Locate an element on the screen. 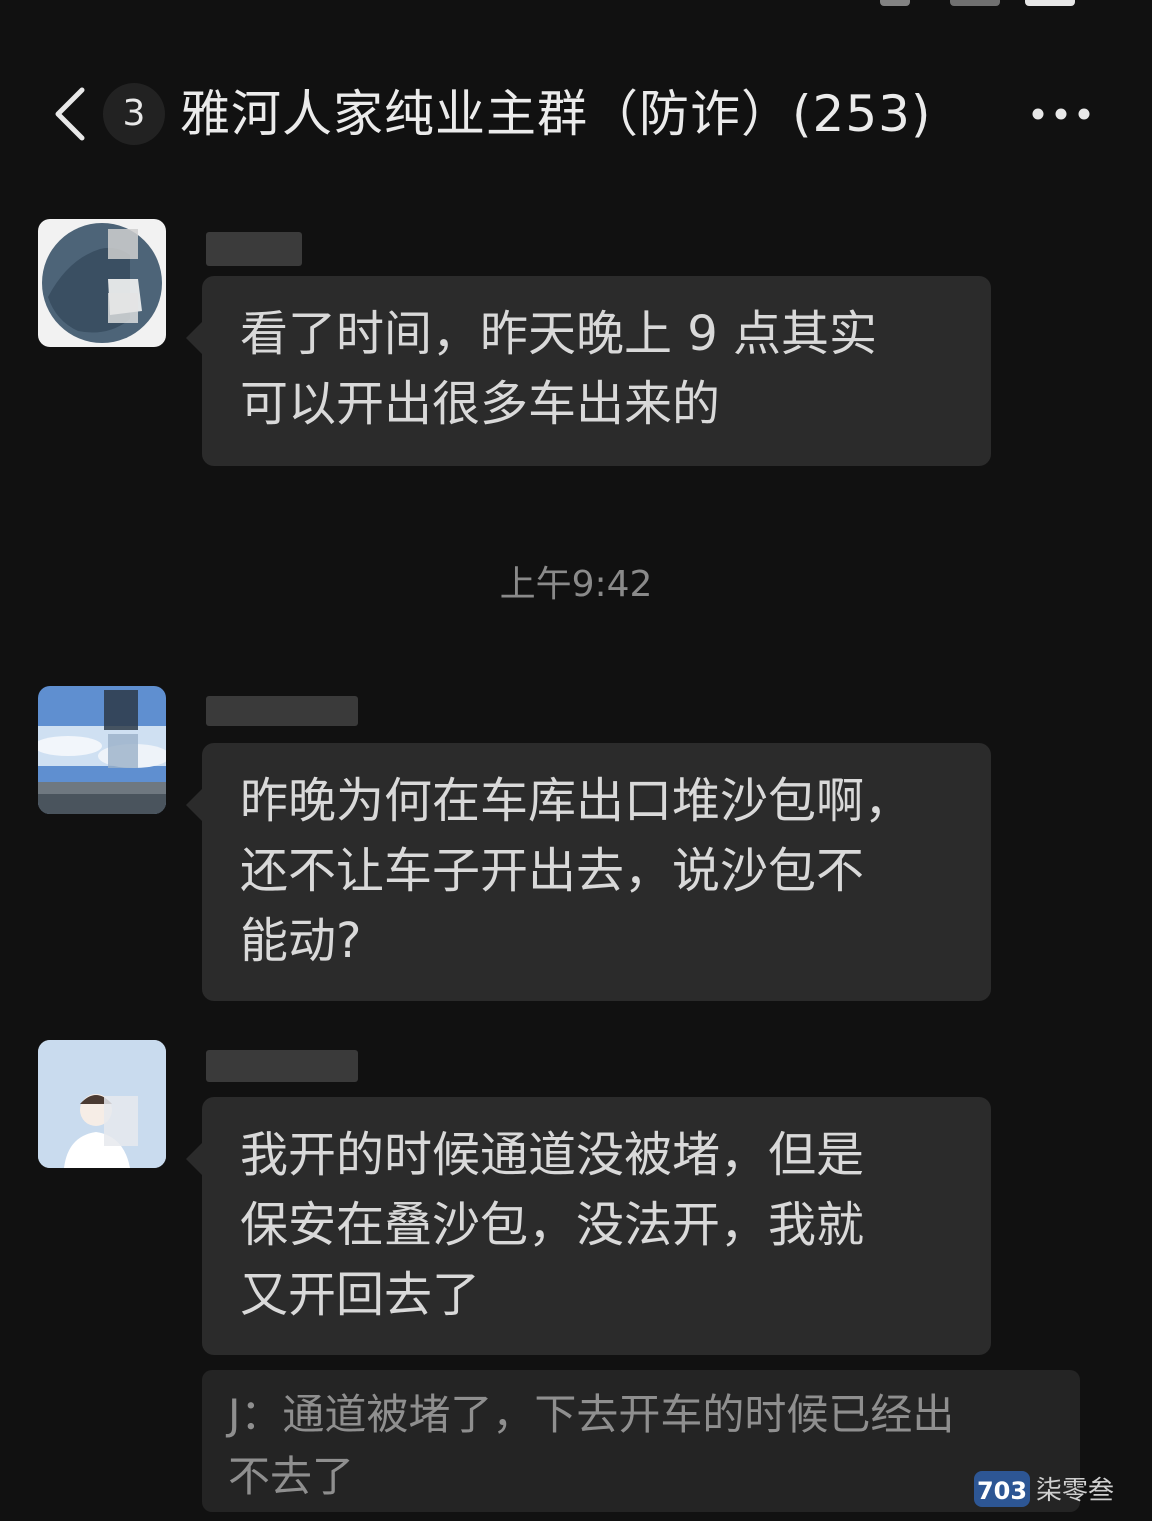 The image size is (1152, 1521). time-divider: 上午9:42 is located at coordinates (576, 584).